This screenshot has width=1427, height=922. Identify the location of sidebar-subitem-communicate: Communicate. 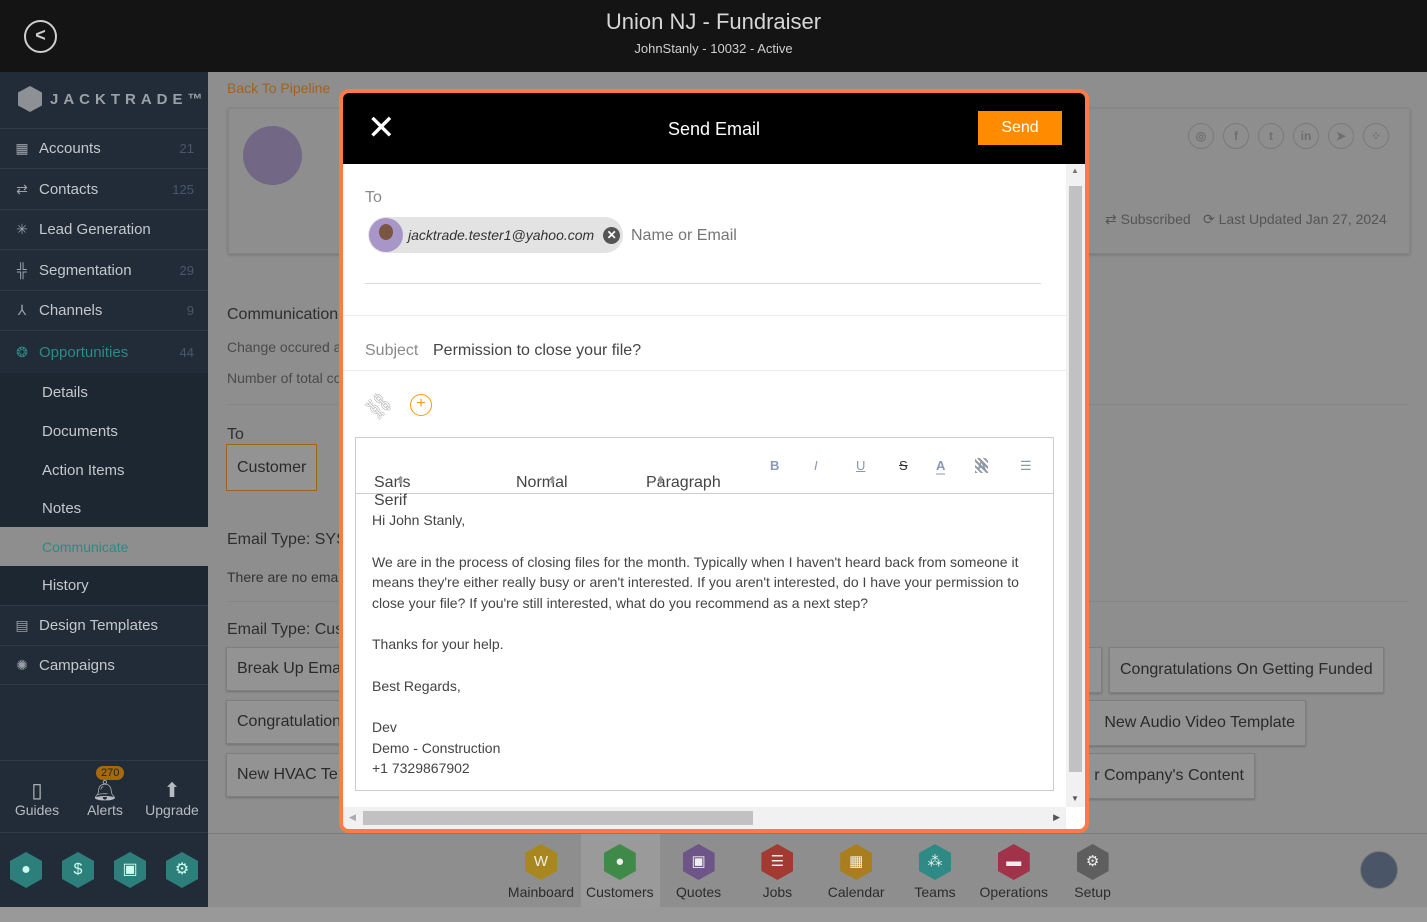
(104, 546).